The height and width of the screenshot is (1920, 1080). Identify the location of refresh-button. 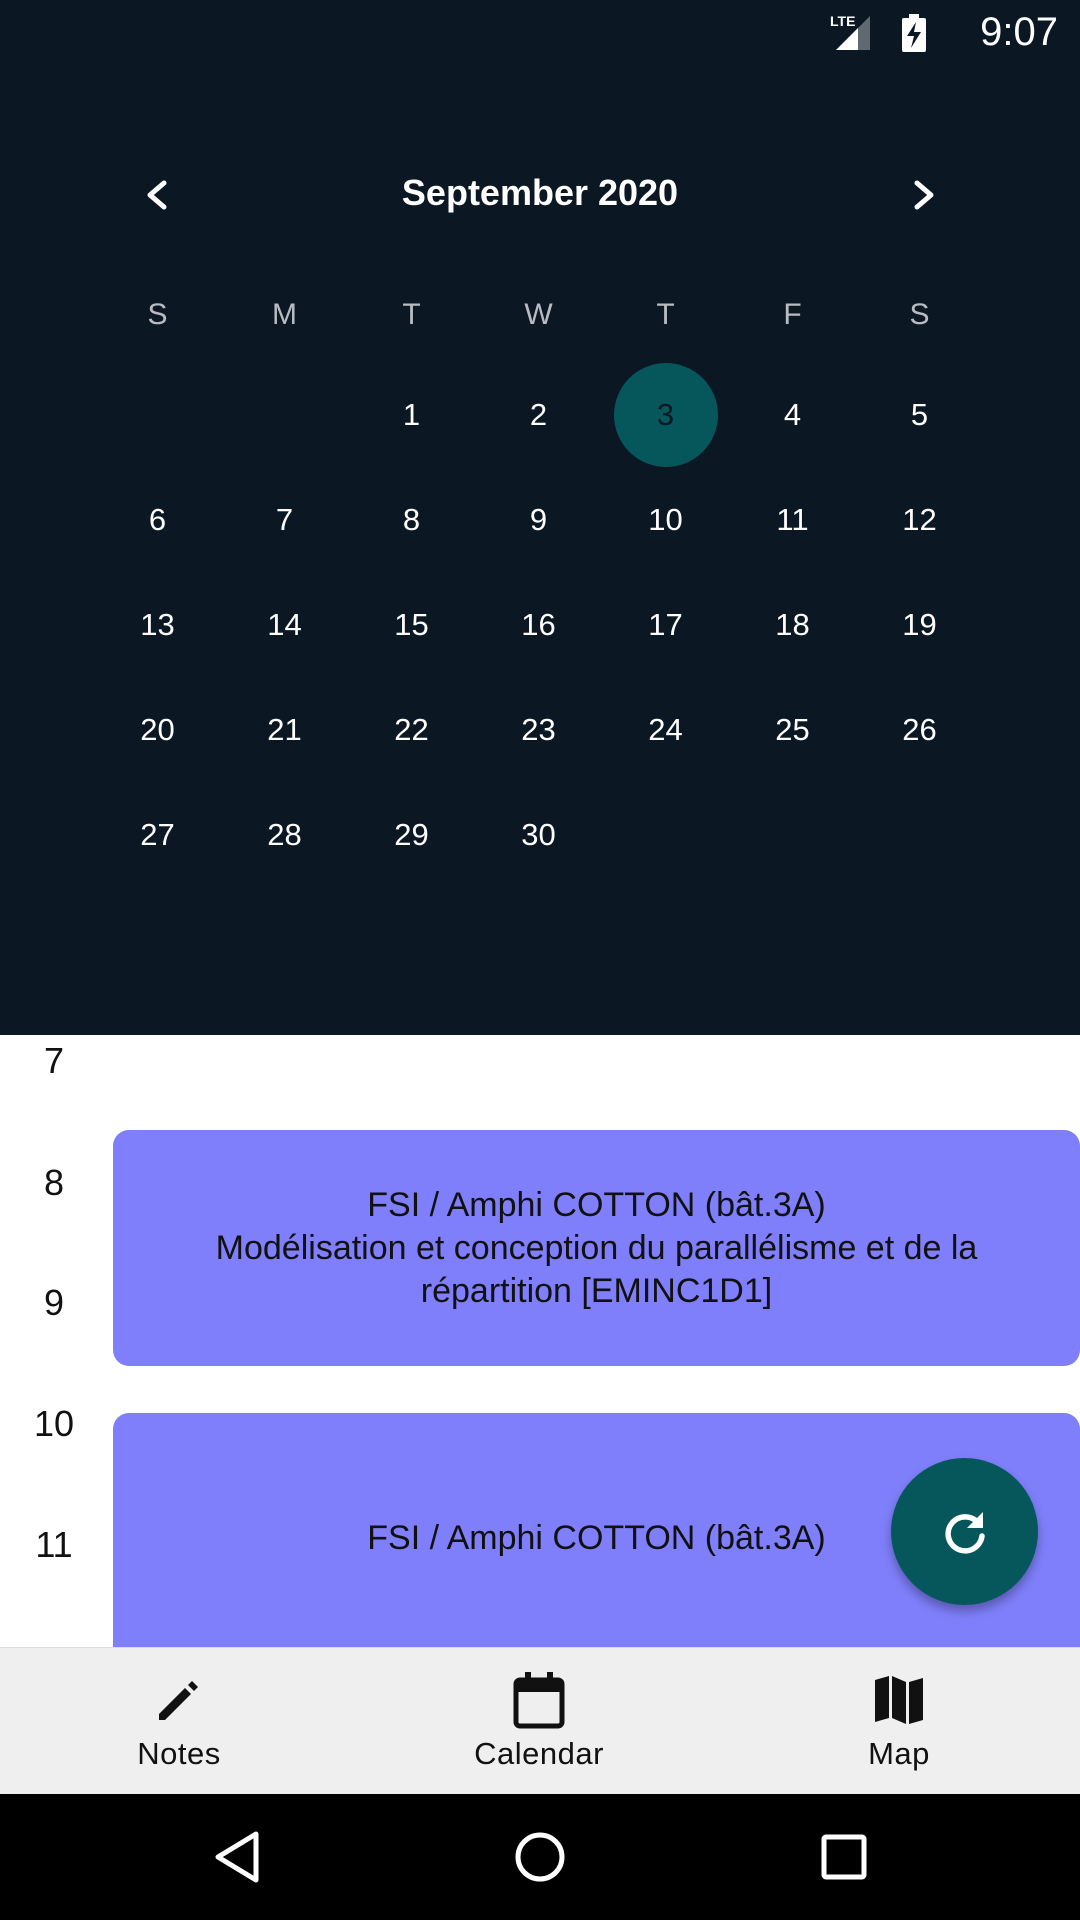
(964, 1531).